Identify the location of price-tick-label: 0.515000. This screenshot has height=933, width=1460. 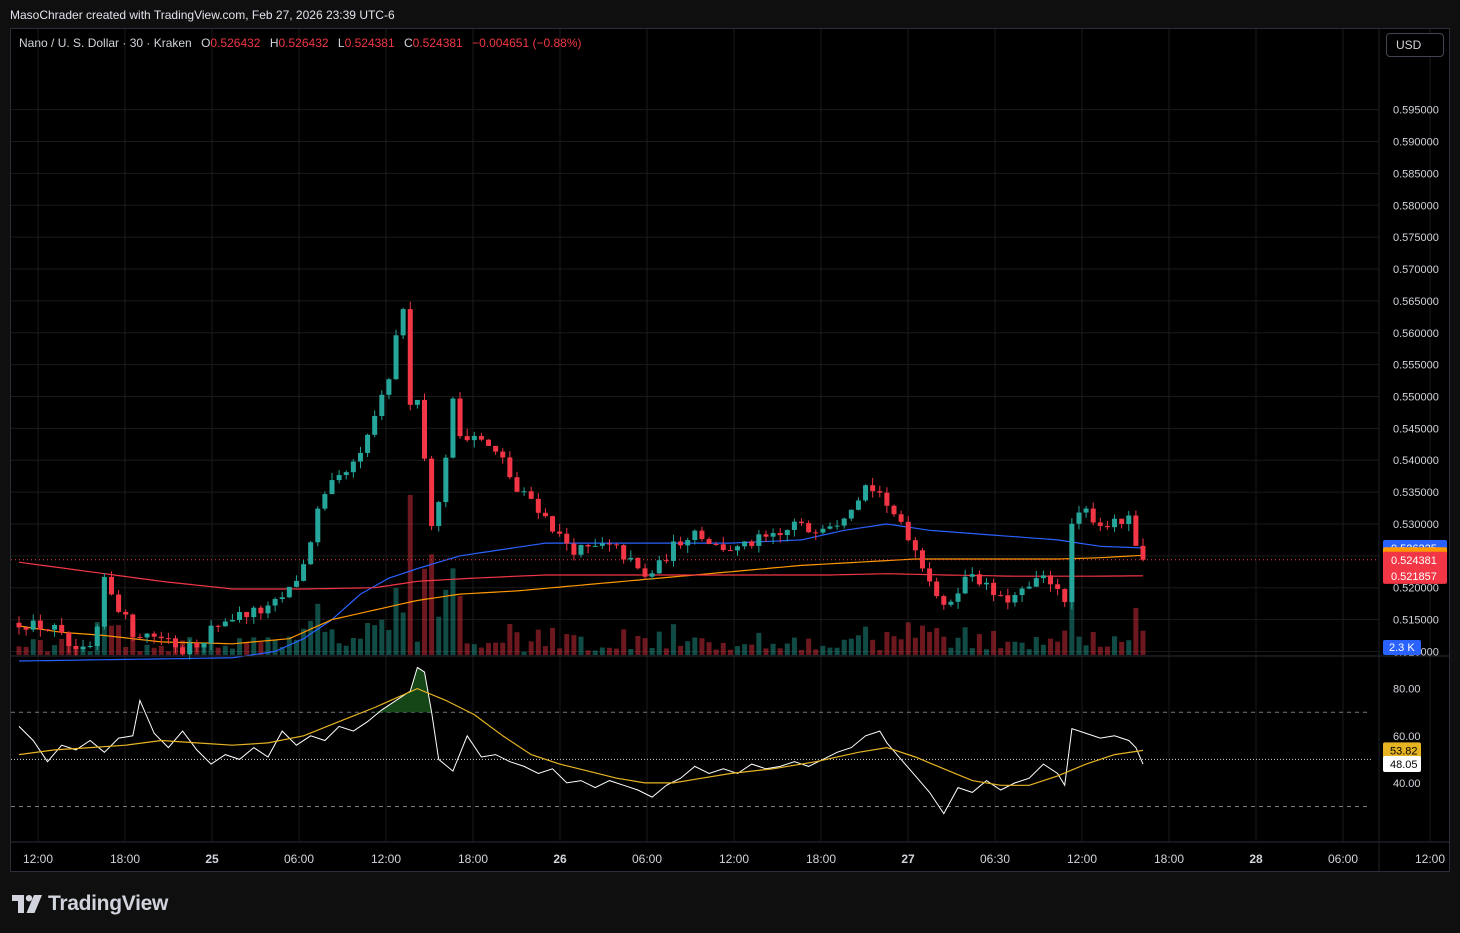
(1416, 621).